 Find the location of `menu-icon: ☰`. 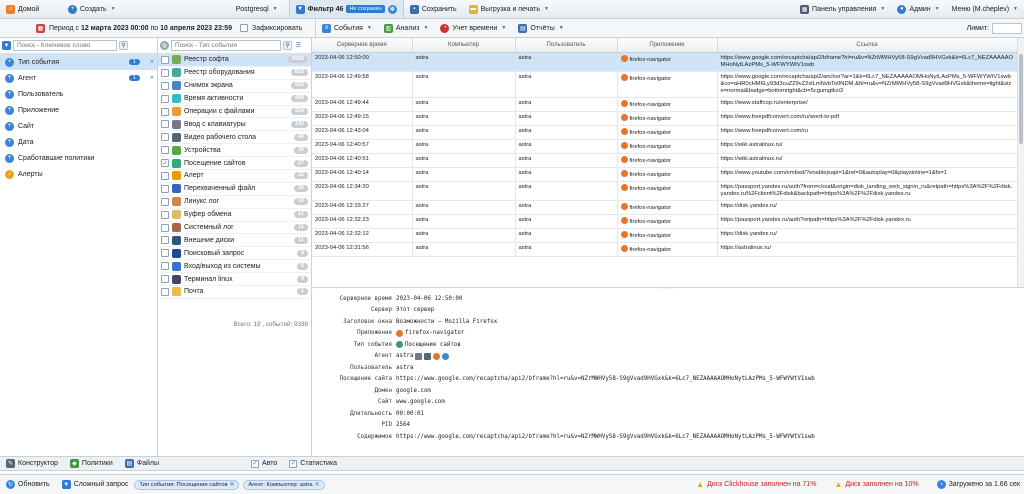

menu-icon: ☰ is located at coordinates (298, 45).